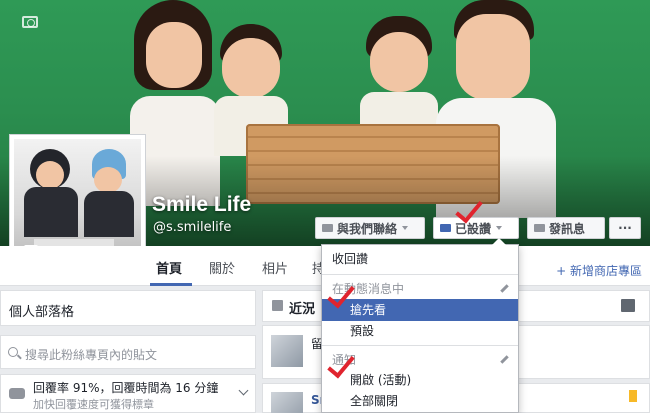 This screenshot has height=413, width=650. What do you see at coordinates (539, 228) in the screenshot?
I see `message-icon` at bounding box center [539, 228].